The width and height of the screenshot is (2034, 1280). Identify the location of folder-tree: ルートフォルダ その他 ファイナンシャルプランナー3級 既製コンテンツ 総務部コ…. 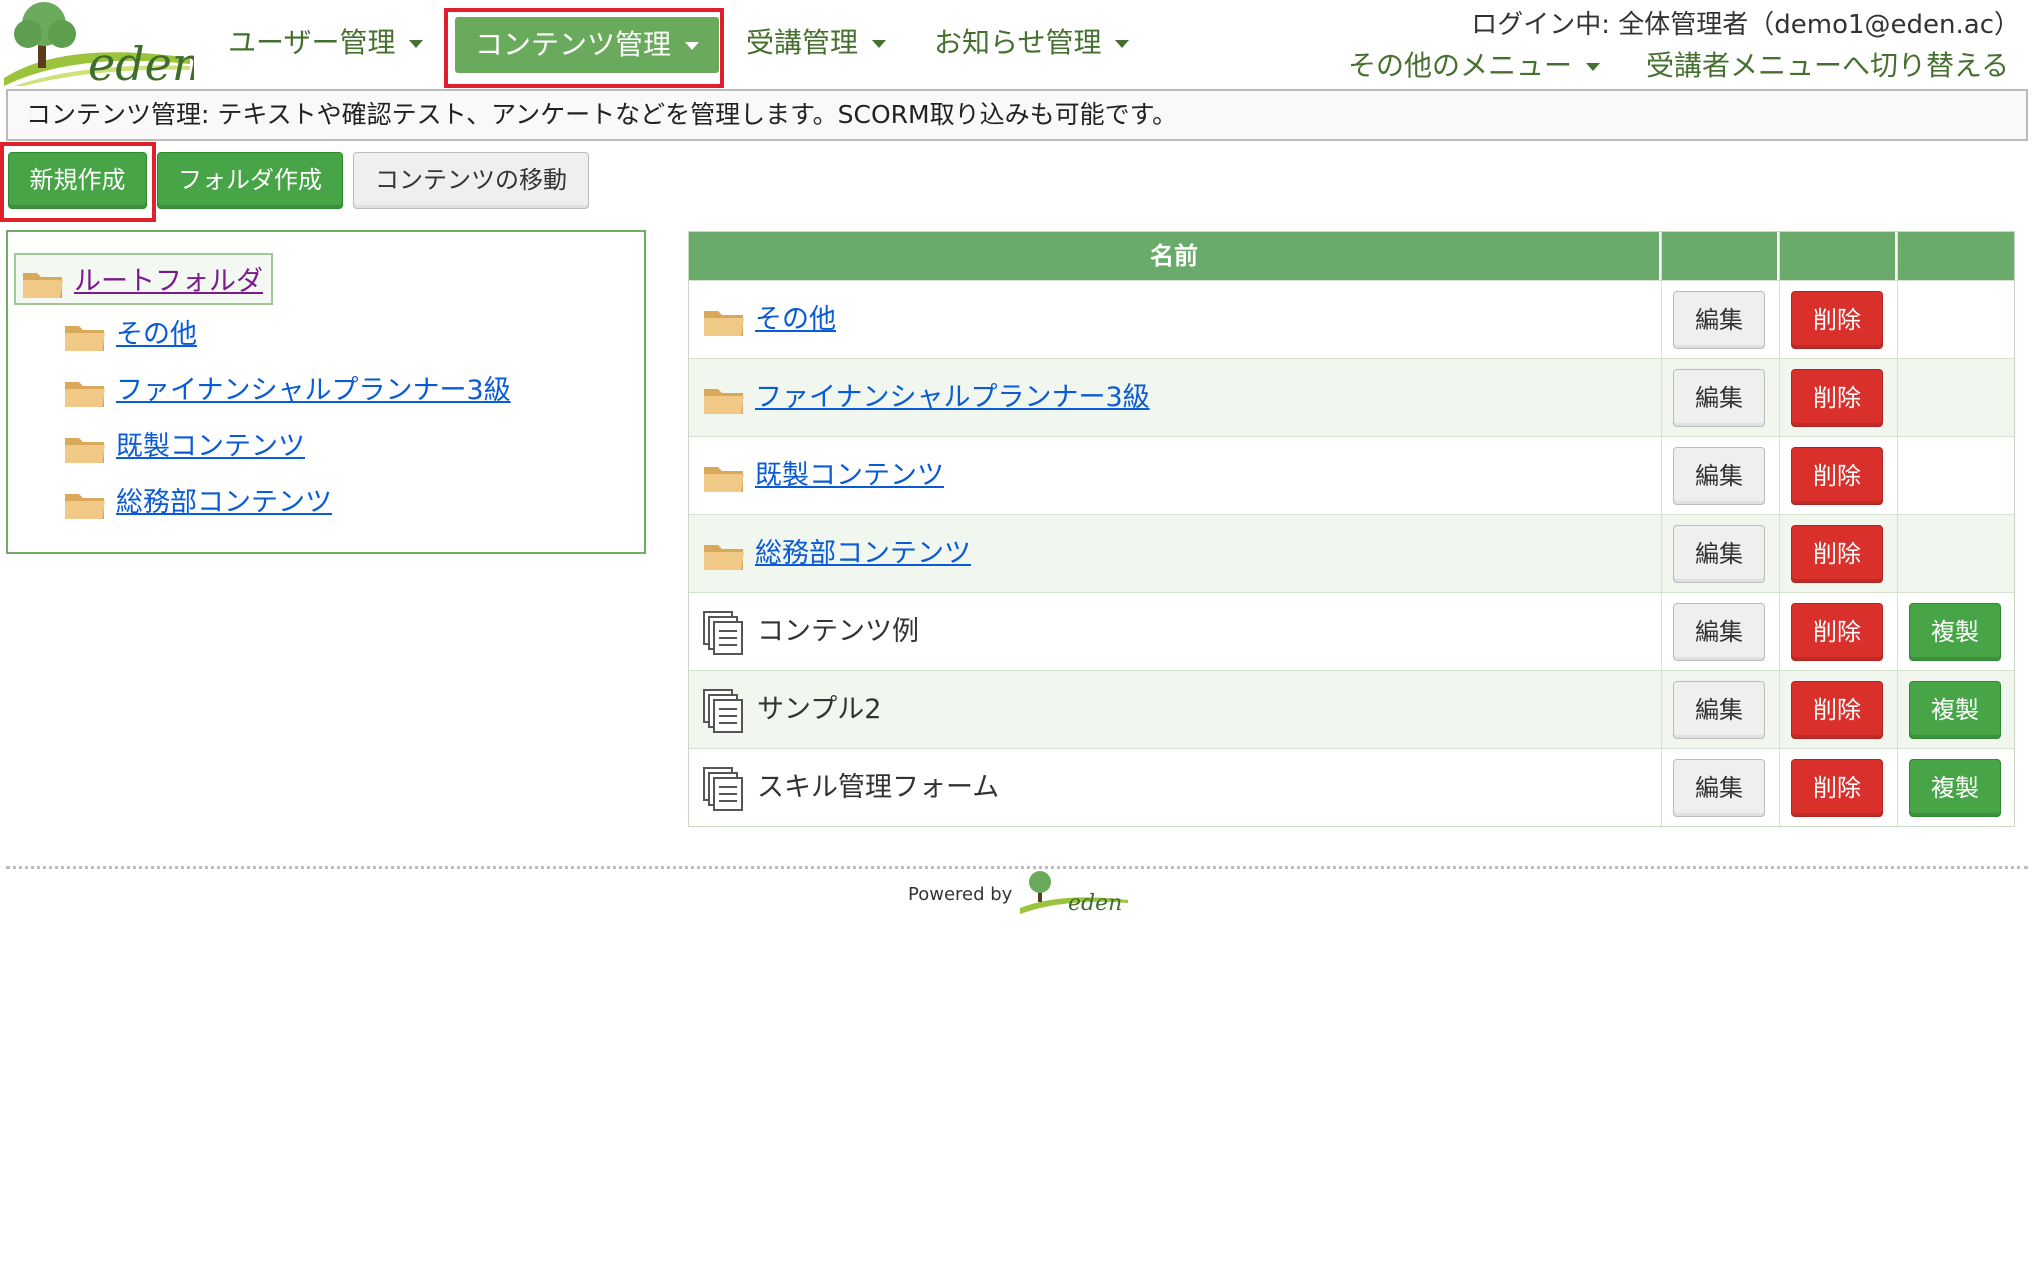
(326, 392).